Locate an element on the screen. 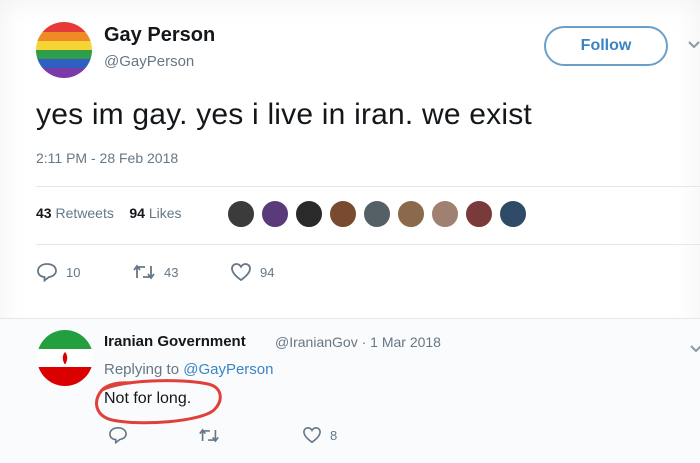 Image resolution: width=700 pixels, height=463 pixels. follow-button: Follow is located at coordinates (606, 46).